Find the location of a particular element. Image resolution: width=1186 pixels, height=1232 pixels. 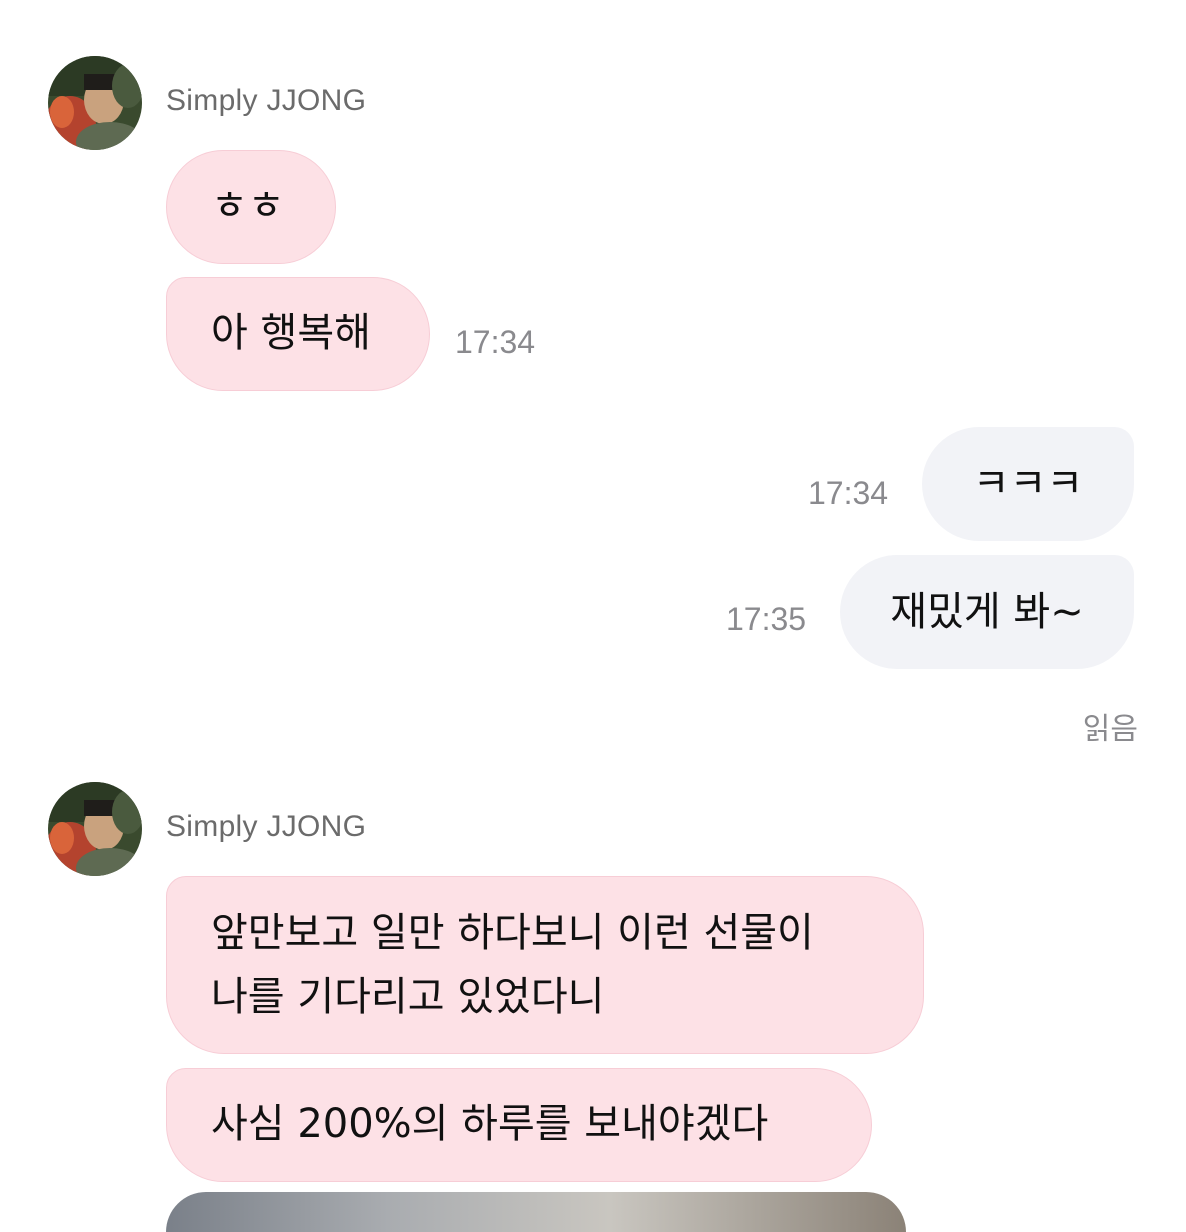

incoming-message-bubble: 사심 200%의 하루를 보내야겠다 is located at coordinates (519, 1125).